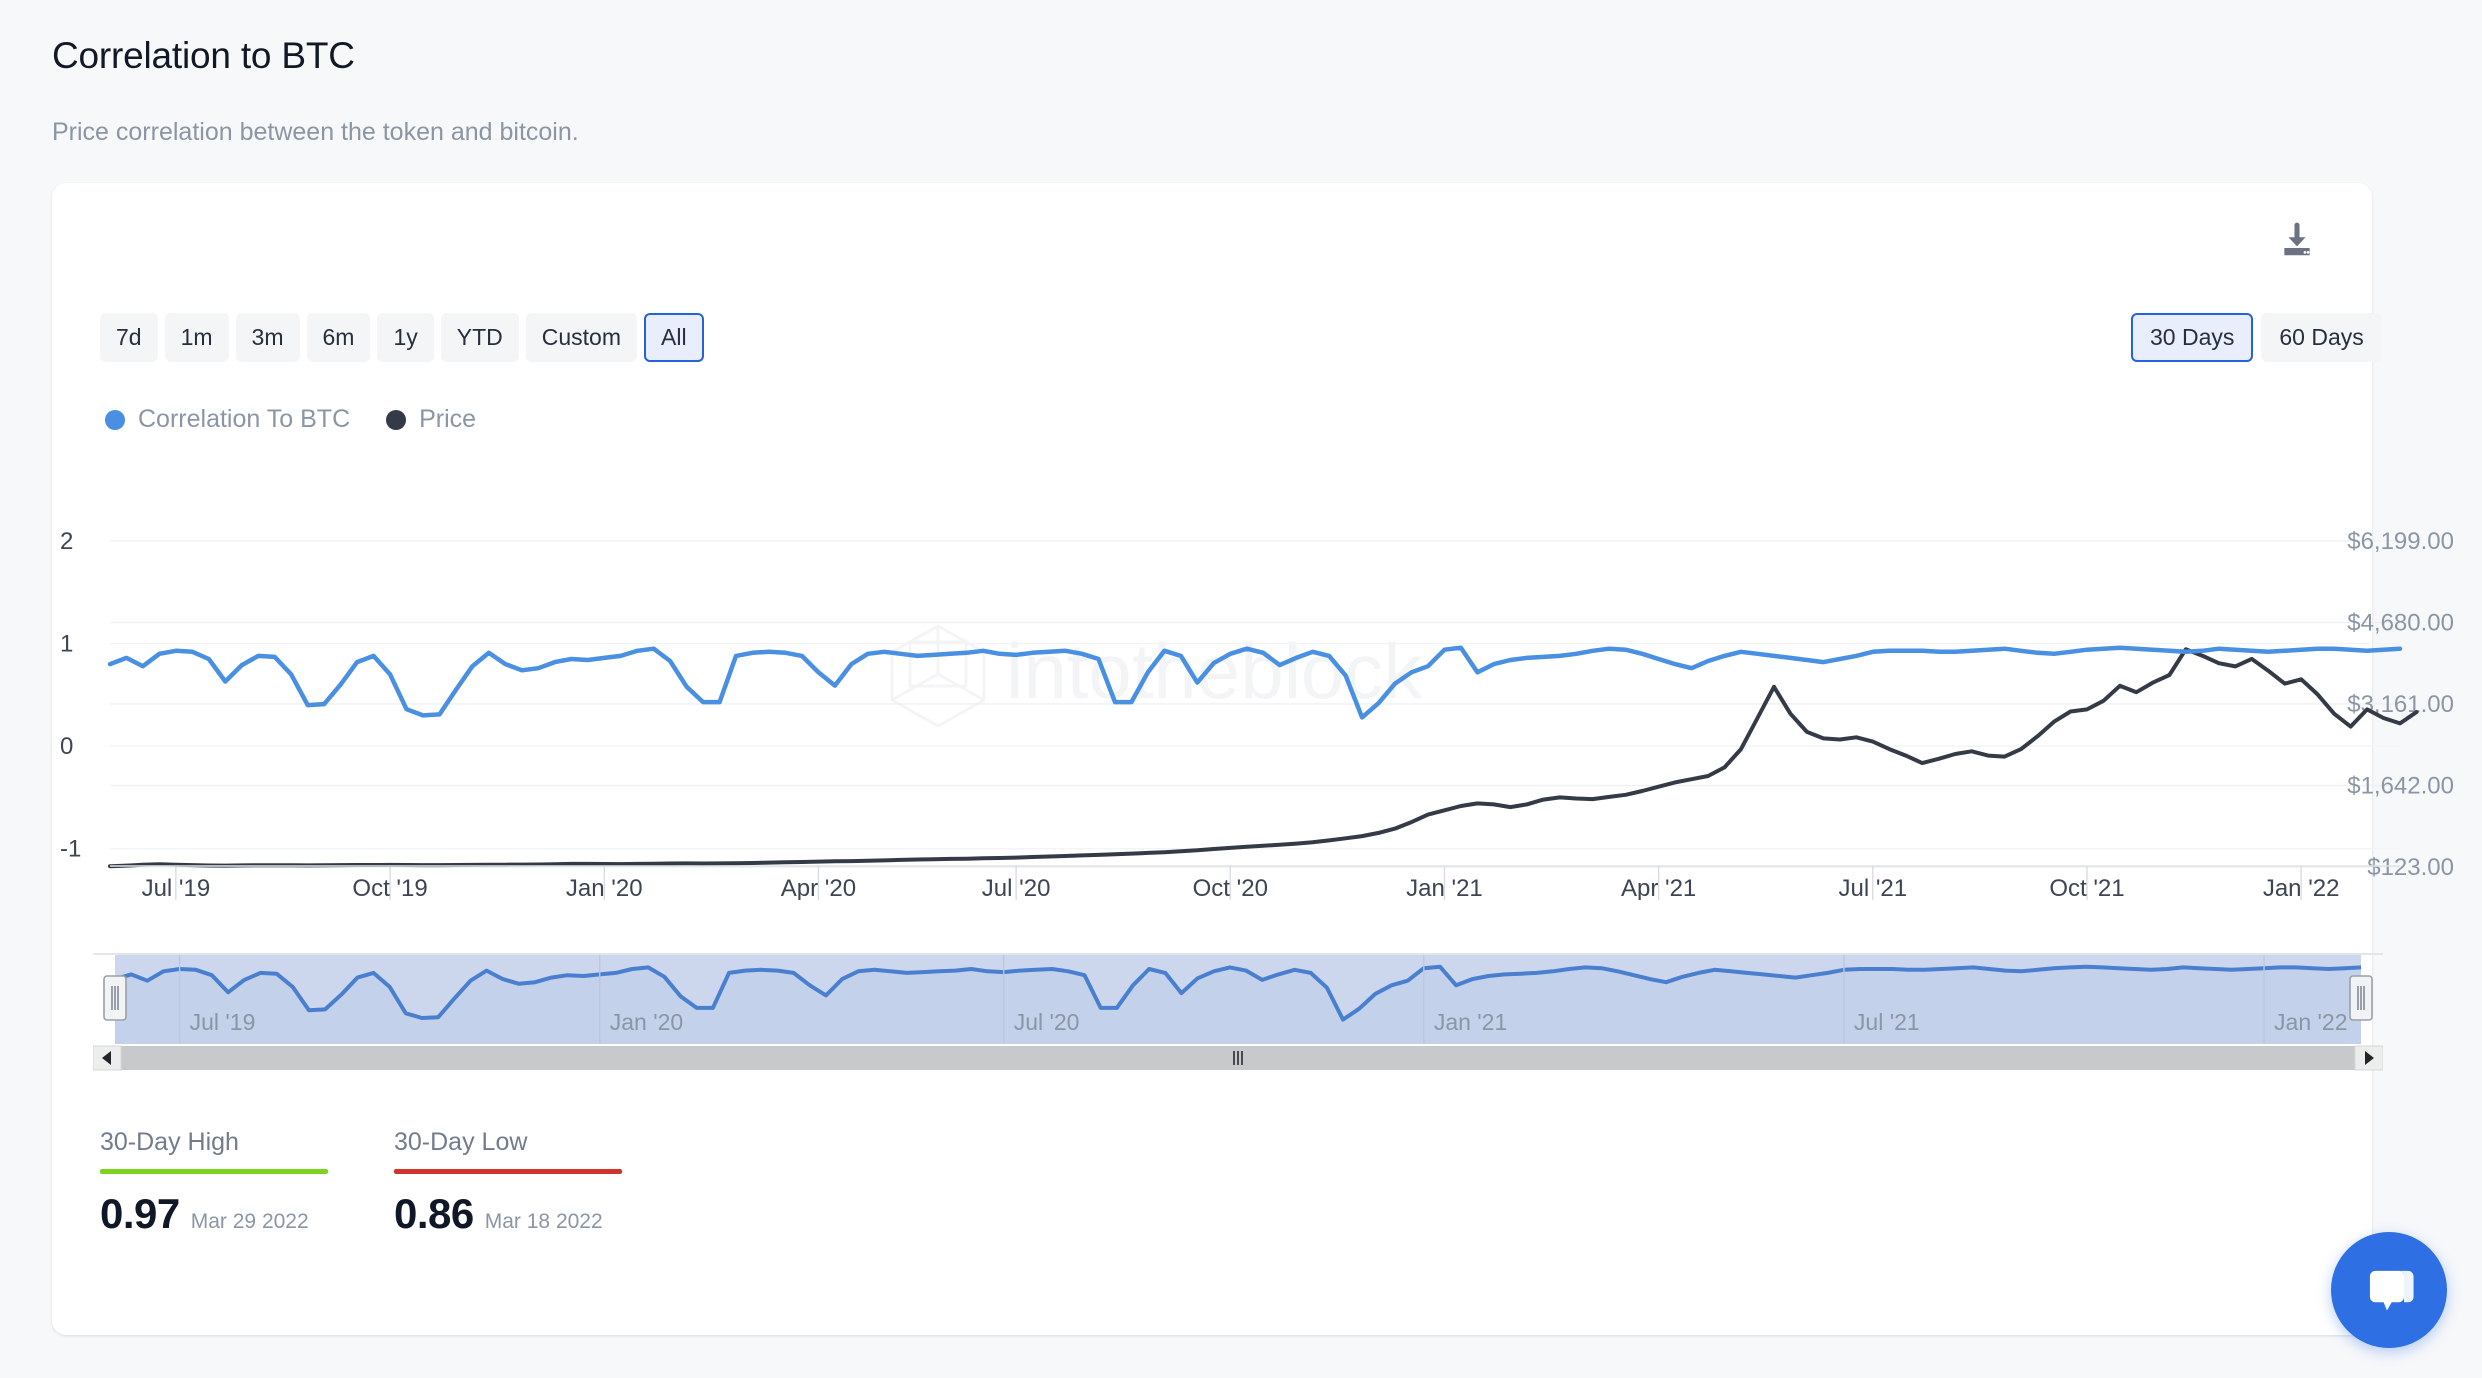 Image resolution: width=2482 pixels, height=1378 pixels. I want to click on download-icon, so click(2297, 241).